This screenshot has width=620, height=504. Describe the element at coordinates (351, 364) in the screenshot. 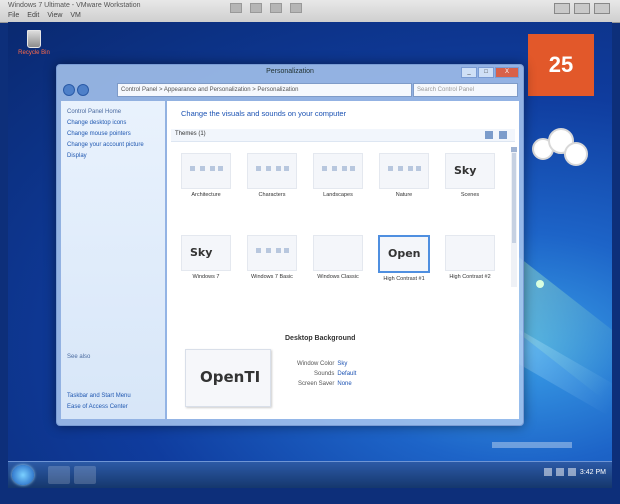

I see `property-value-link: Sky` at that location.